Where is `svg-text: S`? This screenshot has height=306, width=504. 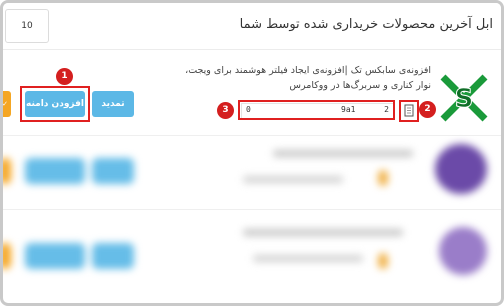
svg-text: S is located at coordinates (464, 99).